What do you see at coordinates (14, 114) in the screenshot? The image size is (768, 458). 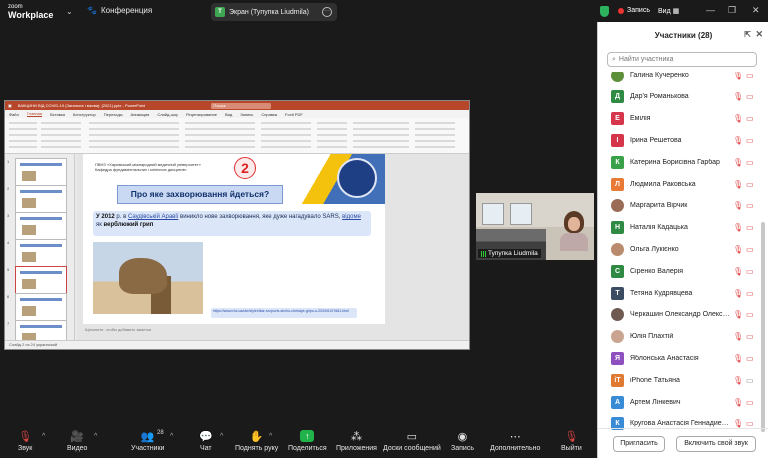 I see `ppt-tab: Файл` at bounding box center [14, 114].